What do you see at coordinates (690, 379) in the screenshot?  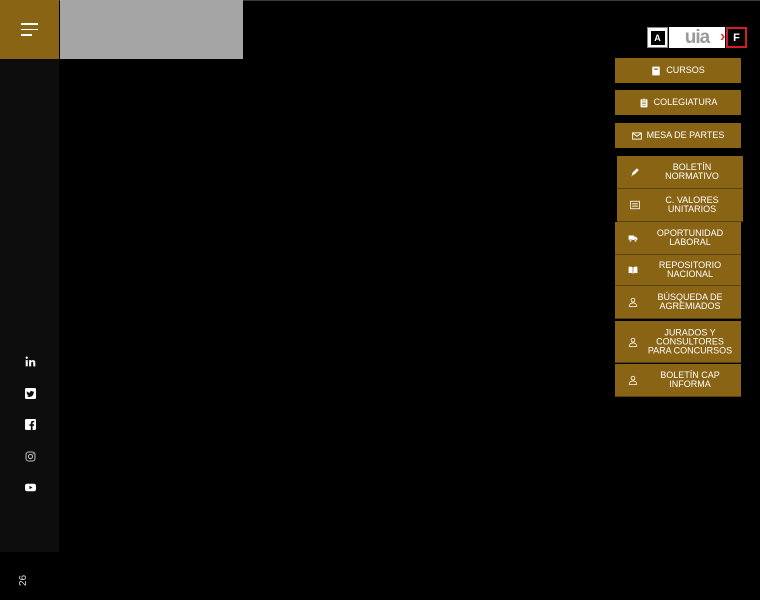 I see `boletin-cap-informa-label: BOLETÍN CAP INFORMA` at bounding box center [690, 379].